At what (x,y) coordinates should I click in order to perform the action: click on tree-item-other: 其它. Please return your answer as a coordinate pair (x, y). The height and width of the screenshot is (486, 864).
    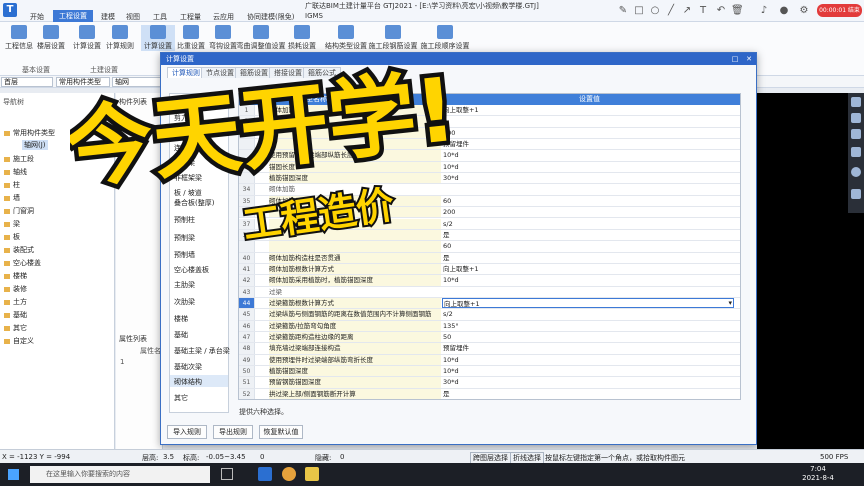
    Looking at the image, I should click on (15, 328).